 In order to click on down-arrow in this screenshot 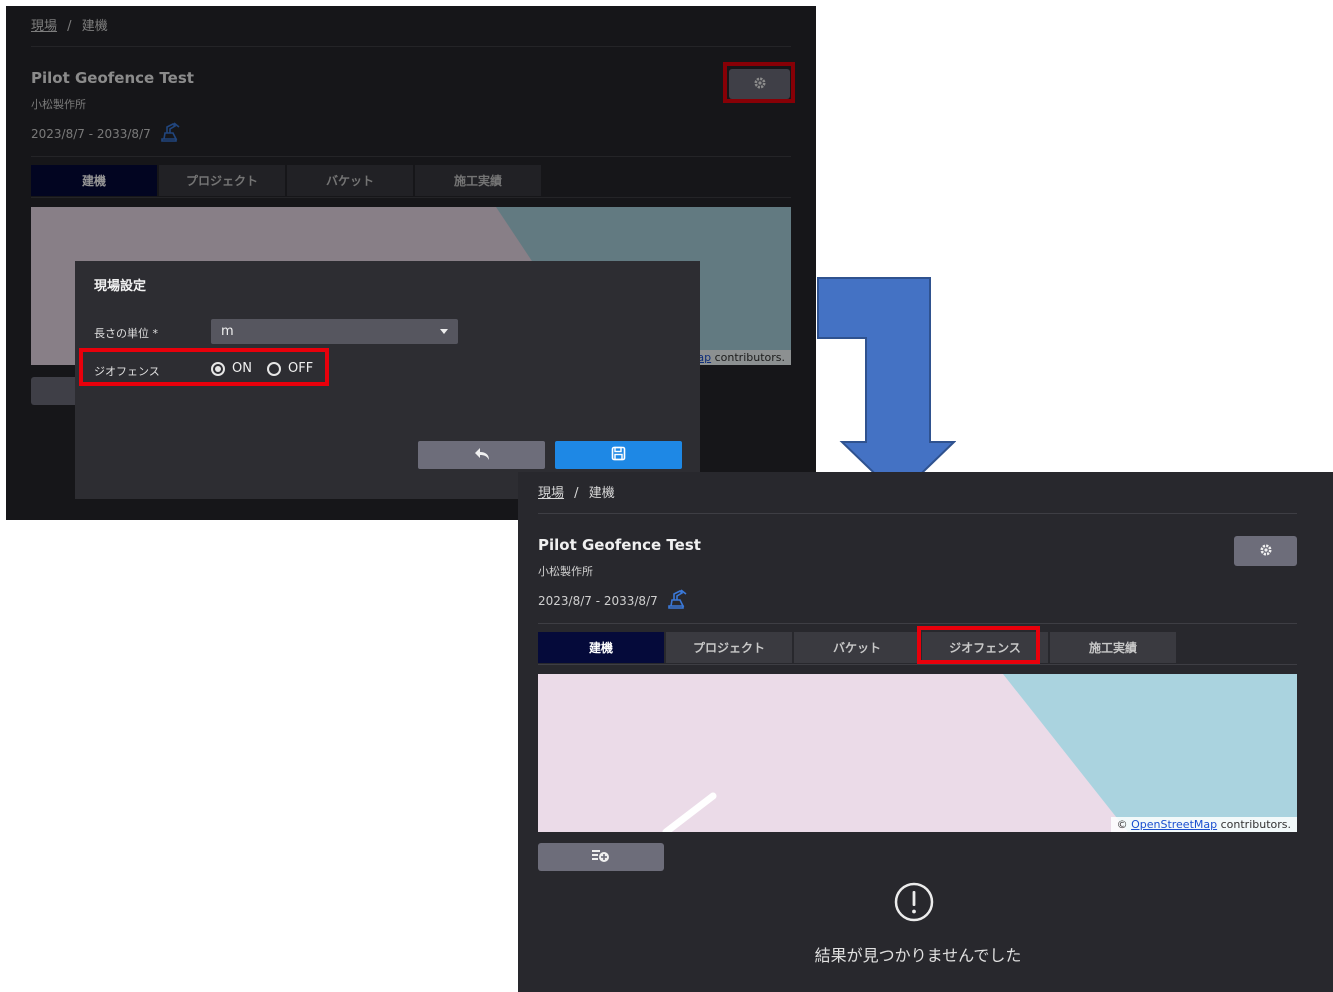, I will do `click(886, 387)`.